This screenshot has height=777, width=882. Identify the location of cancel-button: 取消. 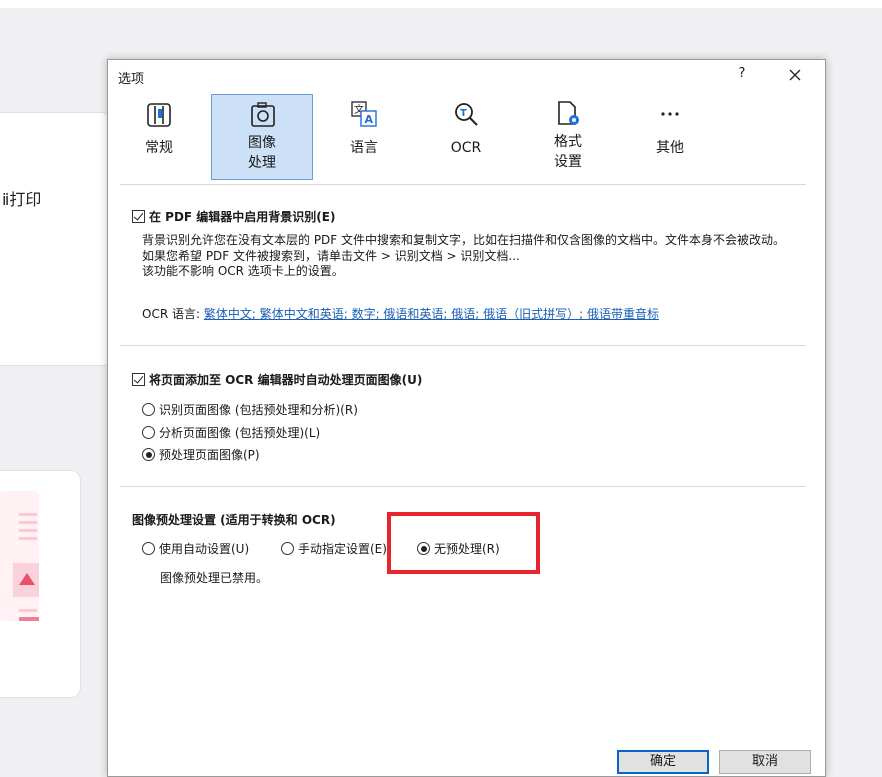
(765, 762).